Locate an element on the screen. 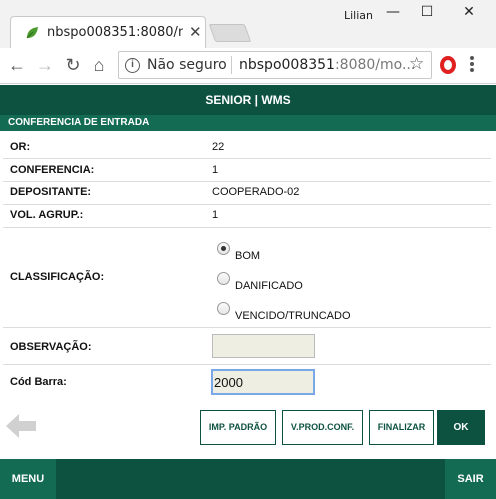 This screenshot has height=499, width=496. address-bar: i Não seguro nbspo008351:8080/mo... ☆ is located at coordinates (275, 65).